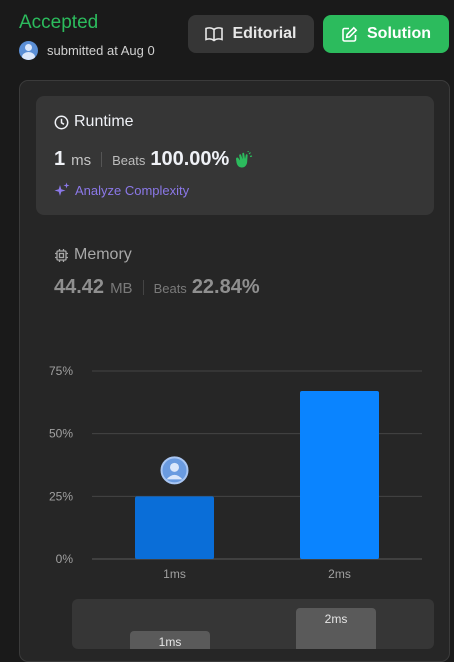  Describe the element at coordinates (61, 434) in the screenshot. I see `y-tick-label: 50%` at that location.